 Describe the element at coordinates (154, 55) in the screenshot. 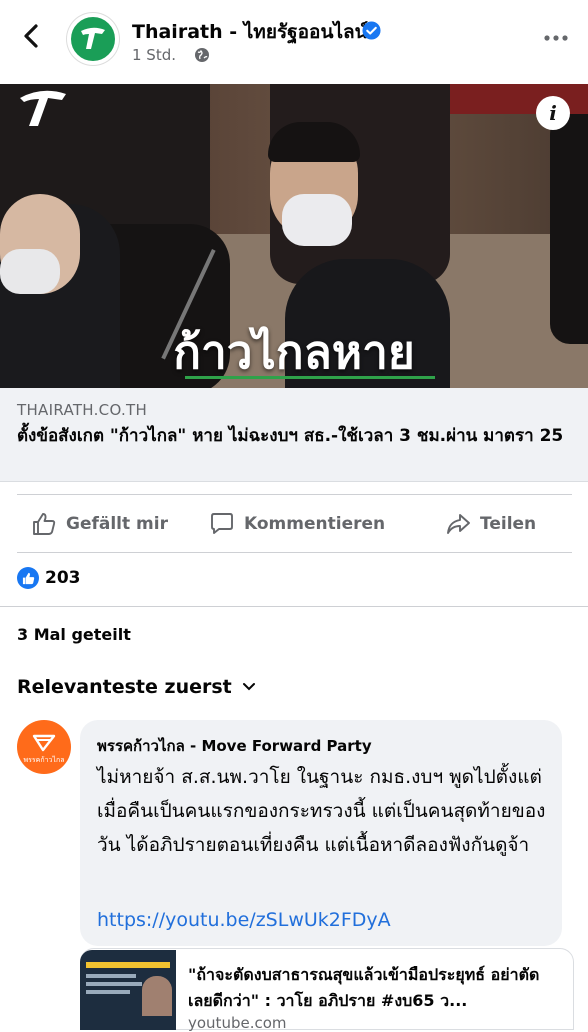

I see `post-timestamp: 1 Std.` at that location.